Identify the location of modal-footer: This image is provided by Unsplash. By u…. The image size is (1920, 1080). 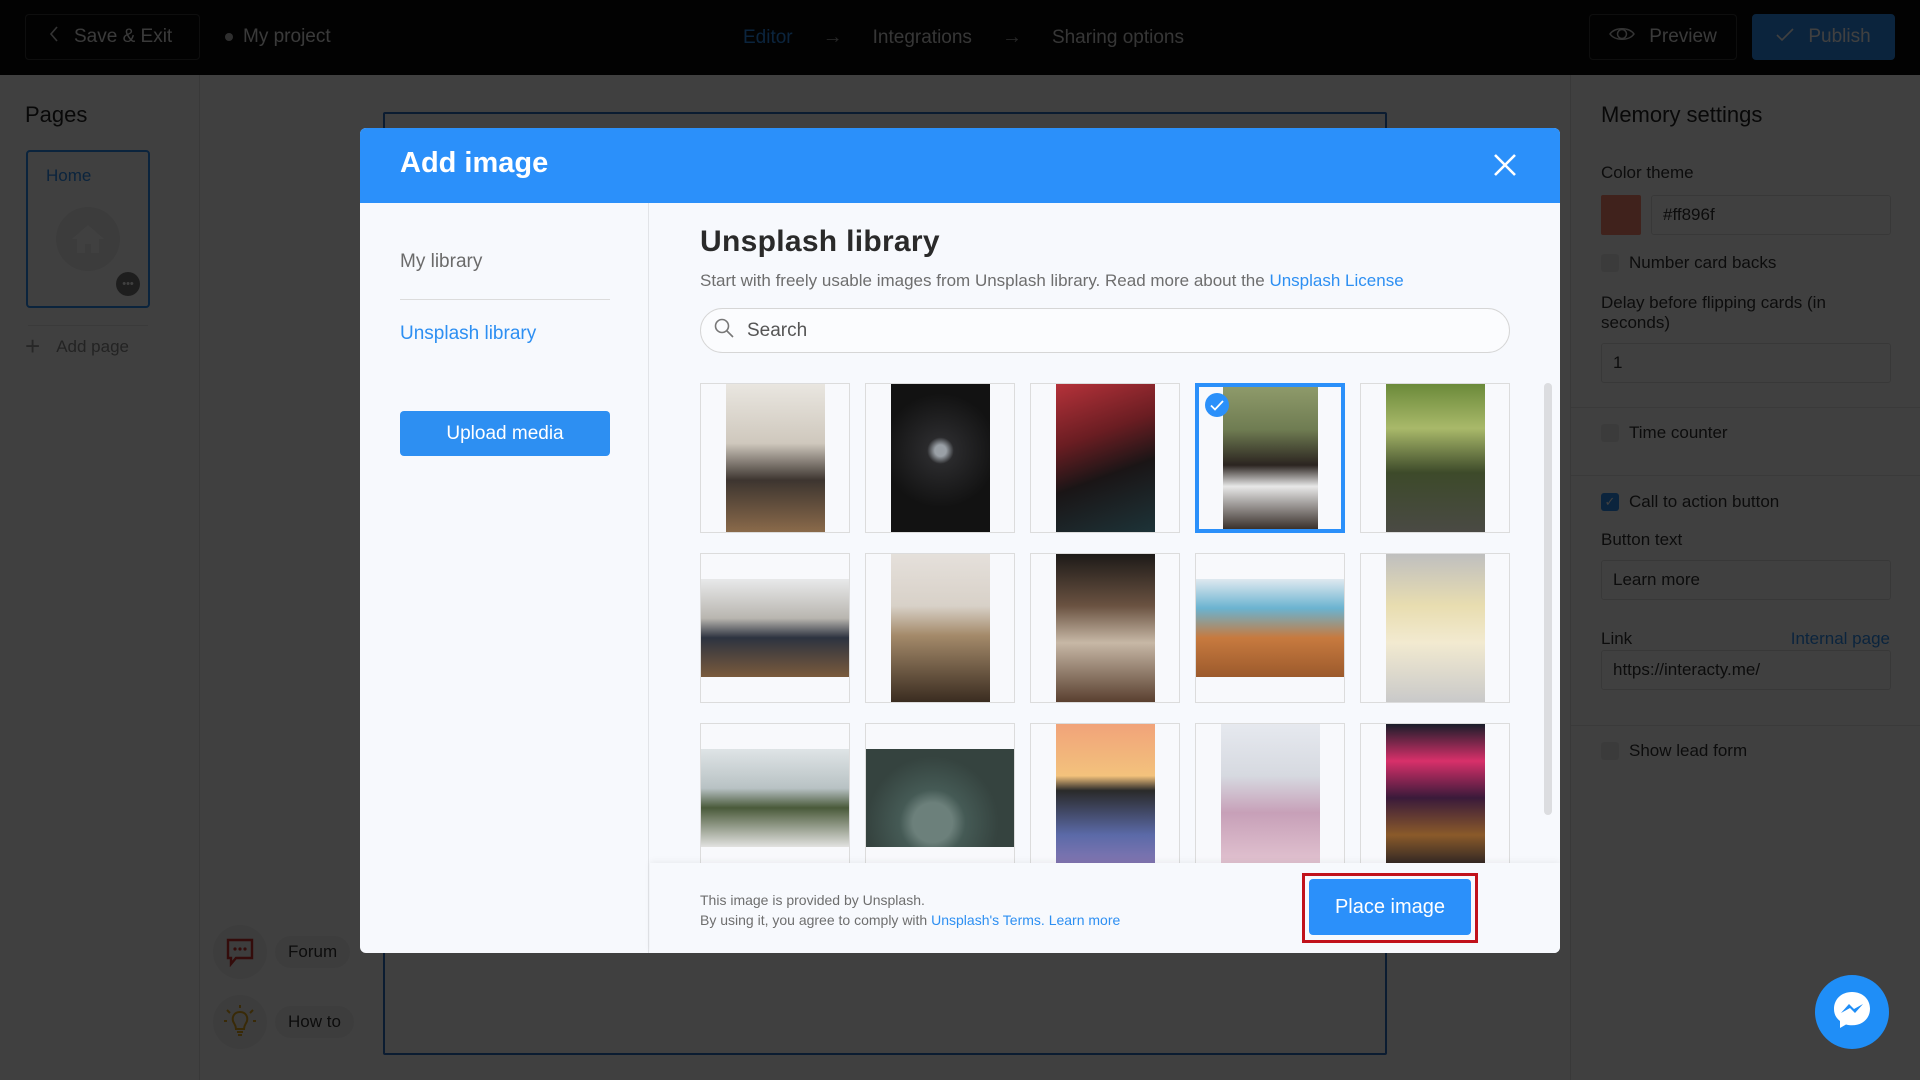
(1105, 908).